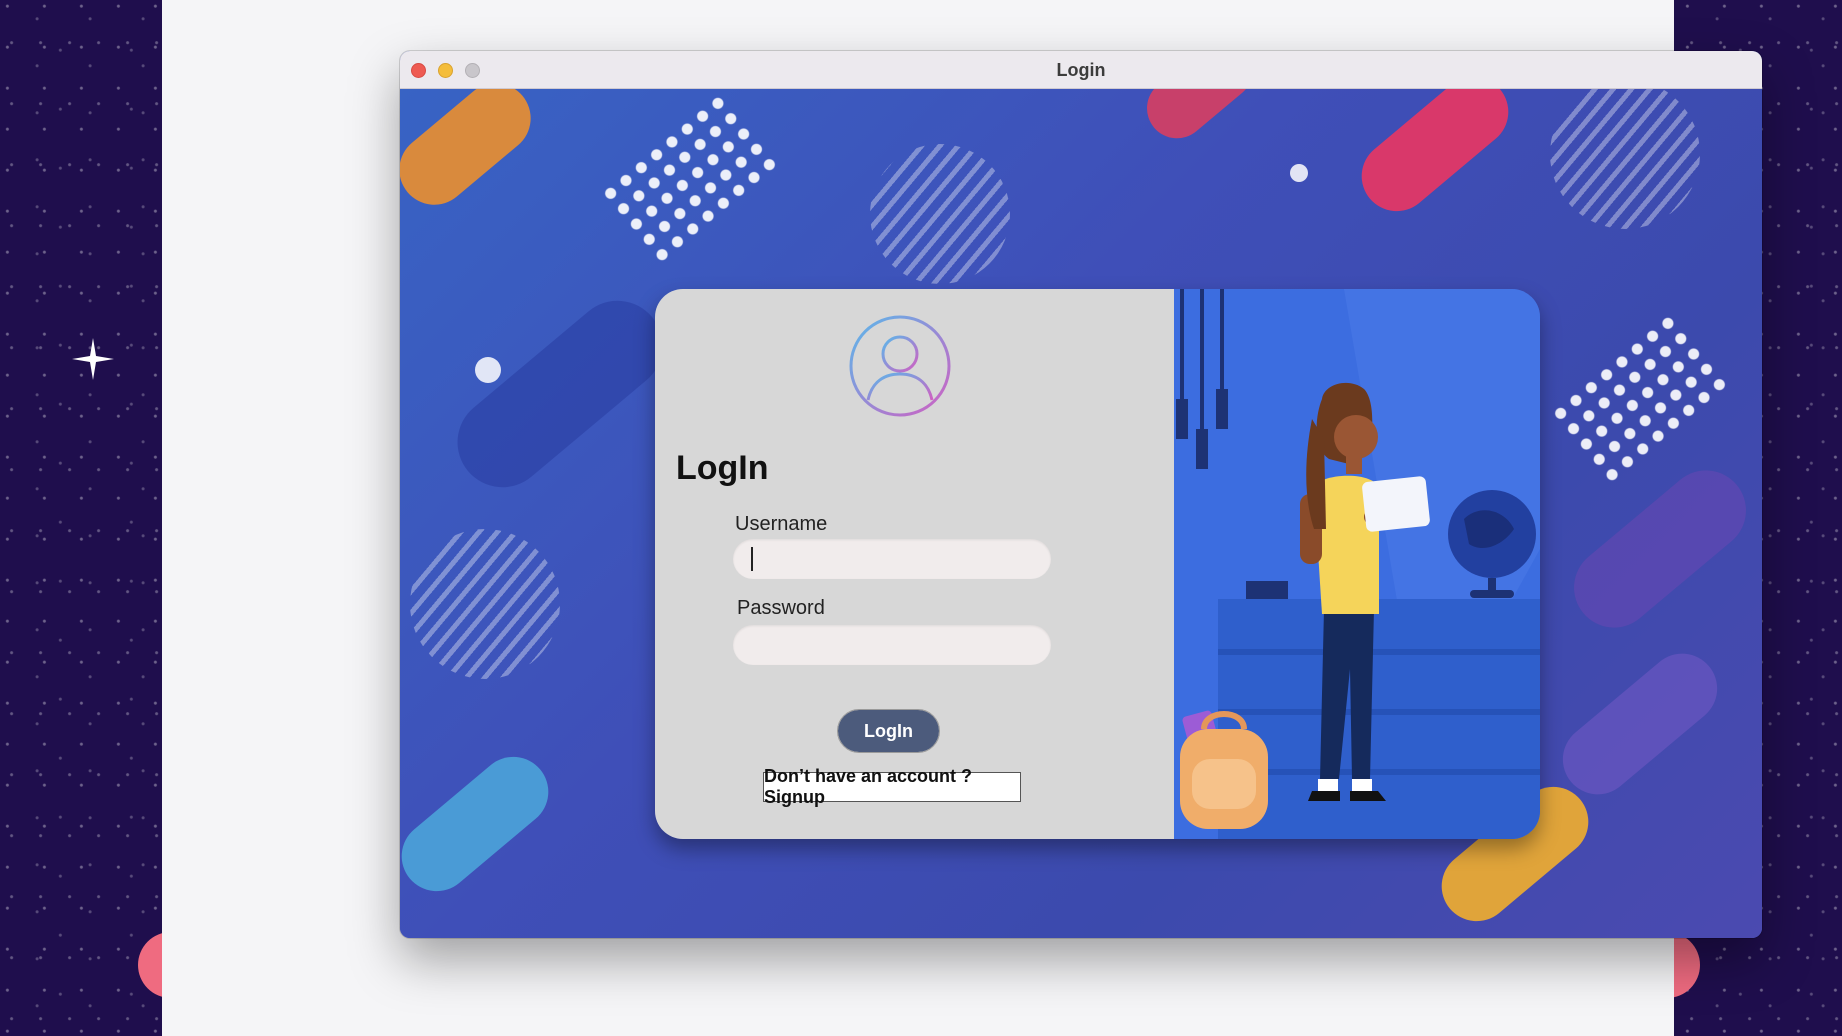 This screenshot has width=1842, height=1036. I want to click on text-caret, so click(752, 559).